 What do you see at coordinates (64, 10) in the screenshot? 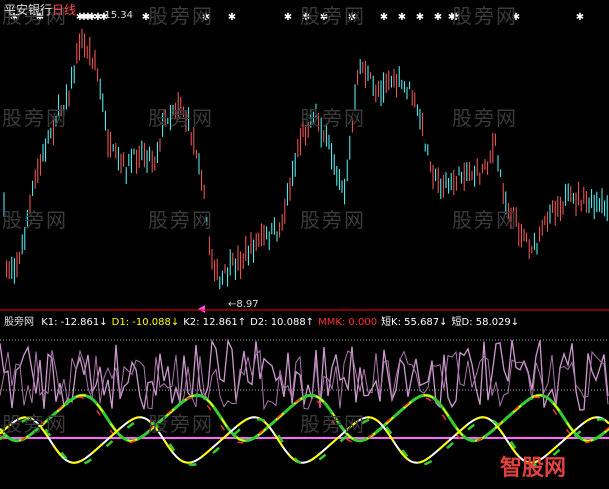
I see `period-label: 日线` at bounding box center [64, 10].